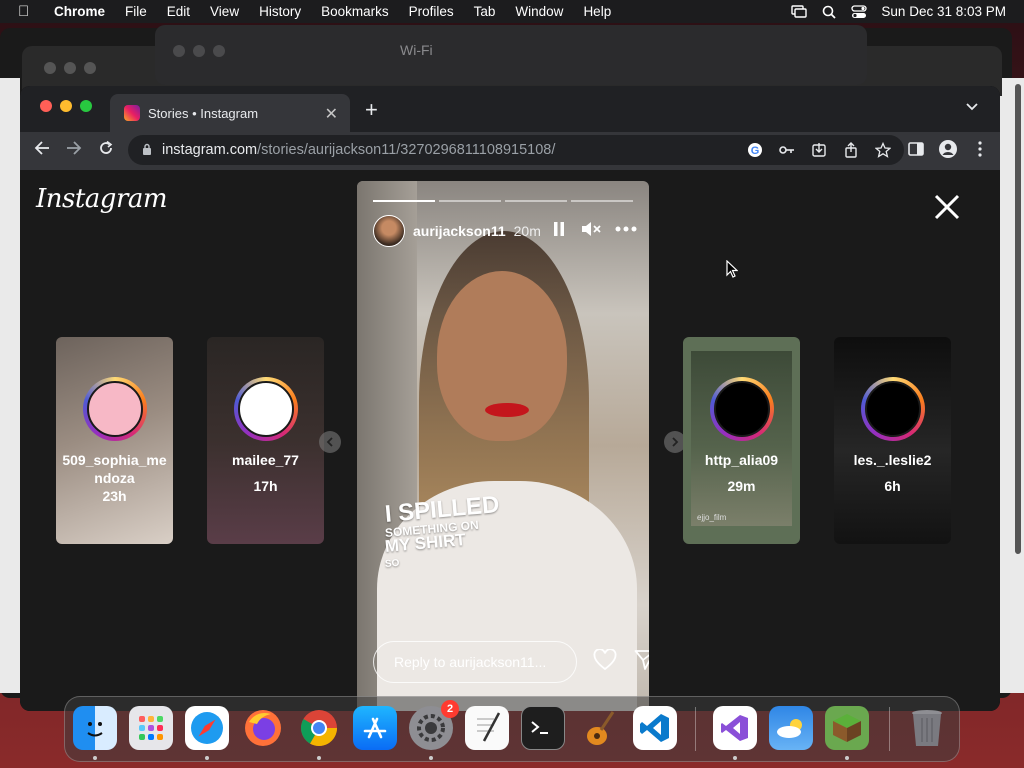 The image size is (1024, 768). I want to click on bookmark-star-icon, so click(883, 150).